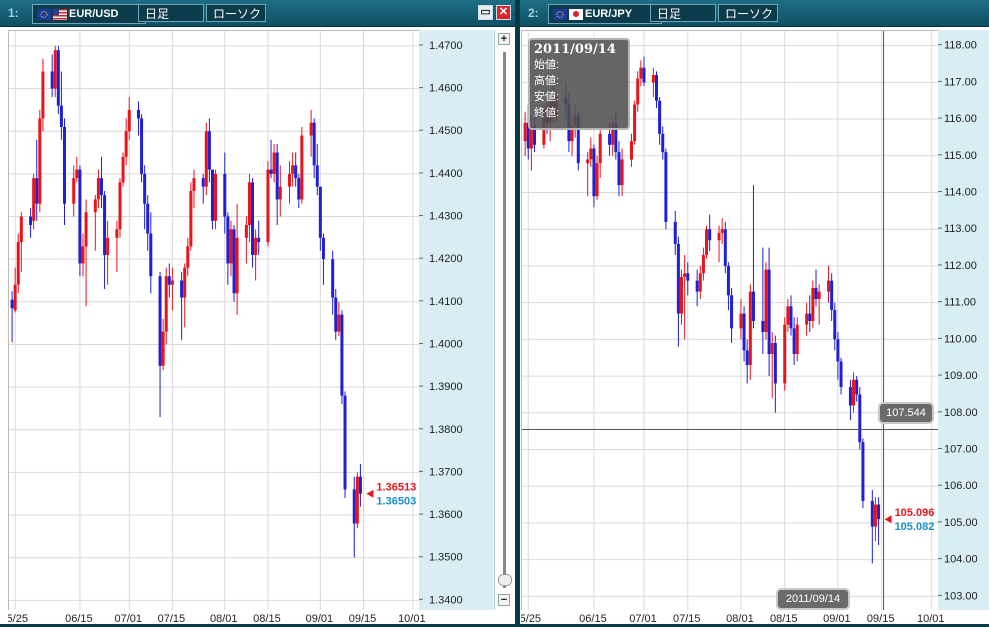 The height and width of the screenshot is (627, 989). Describe the element at coordinates (560, 14) in the screenshot. I see `eu-flag-icon` at that location.